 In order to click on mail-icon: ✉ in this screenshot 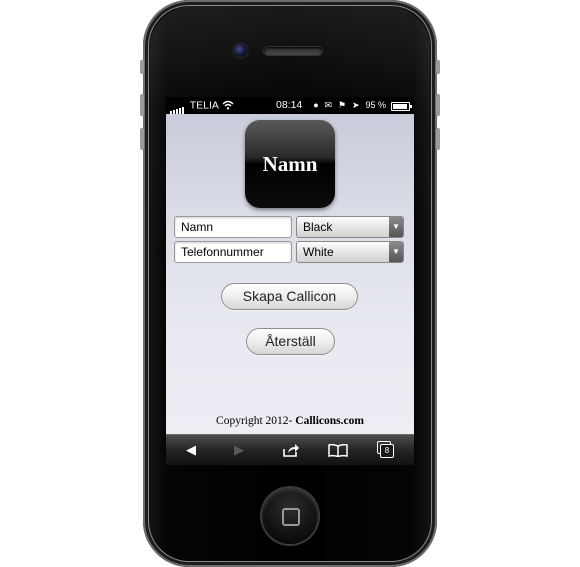, I will do `click(328, 105)`.